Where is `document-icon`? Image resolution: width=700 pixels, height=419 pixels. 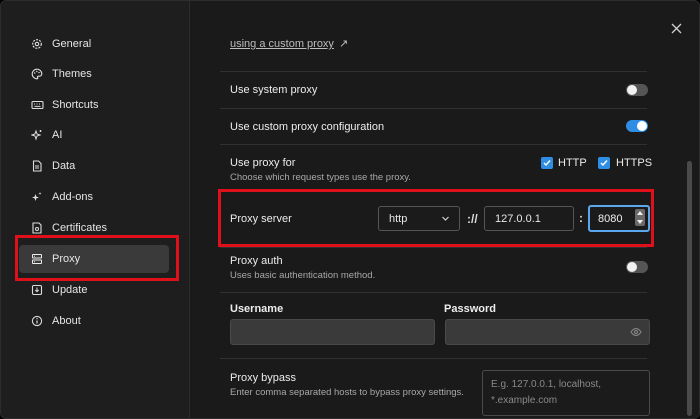
document-icon is located at coordinates (37, 166).